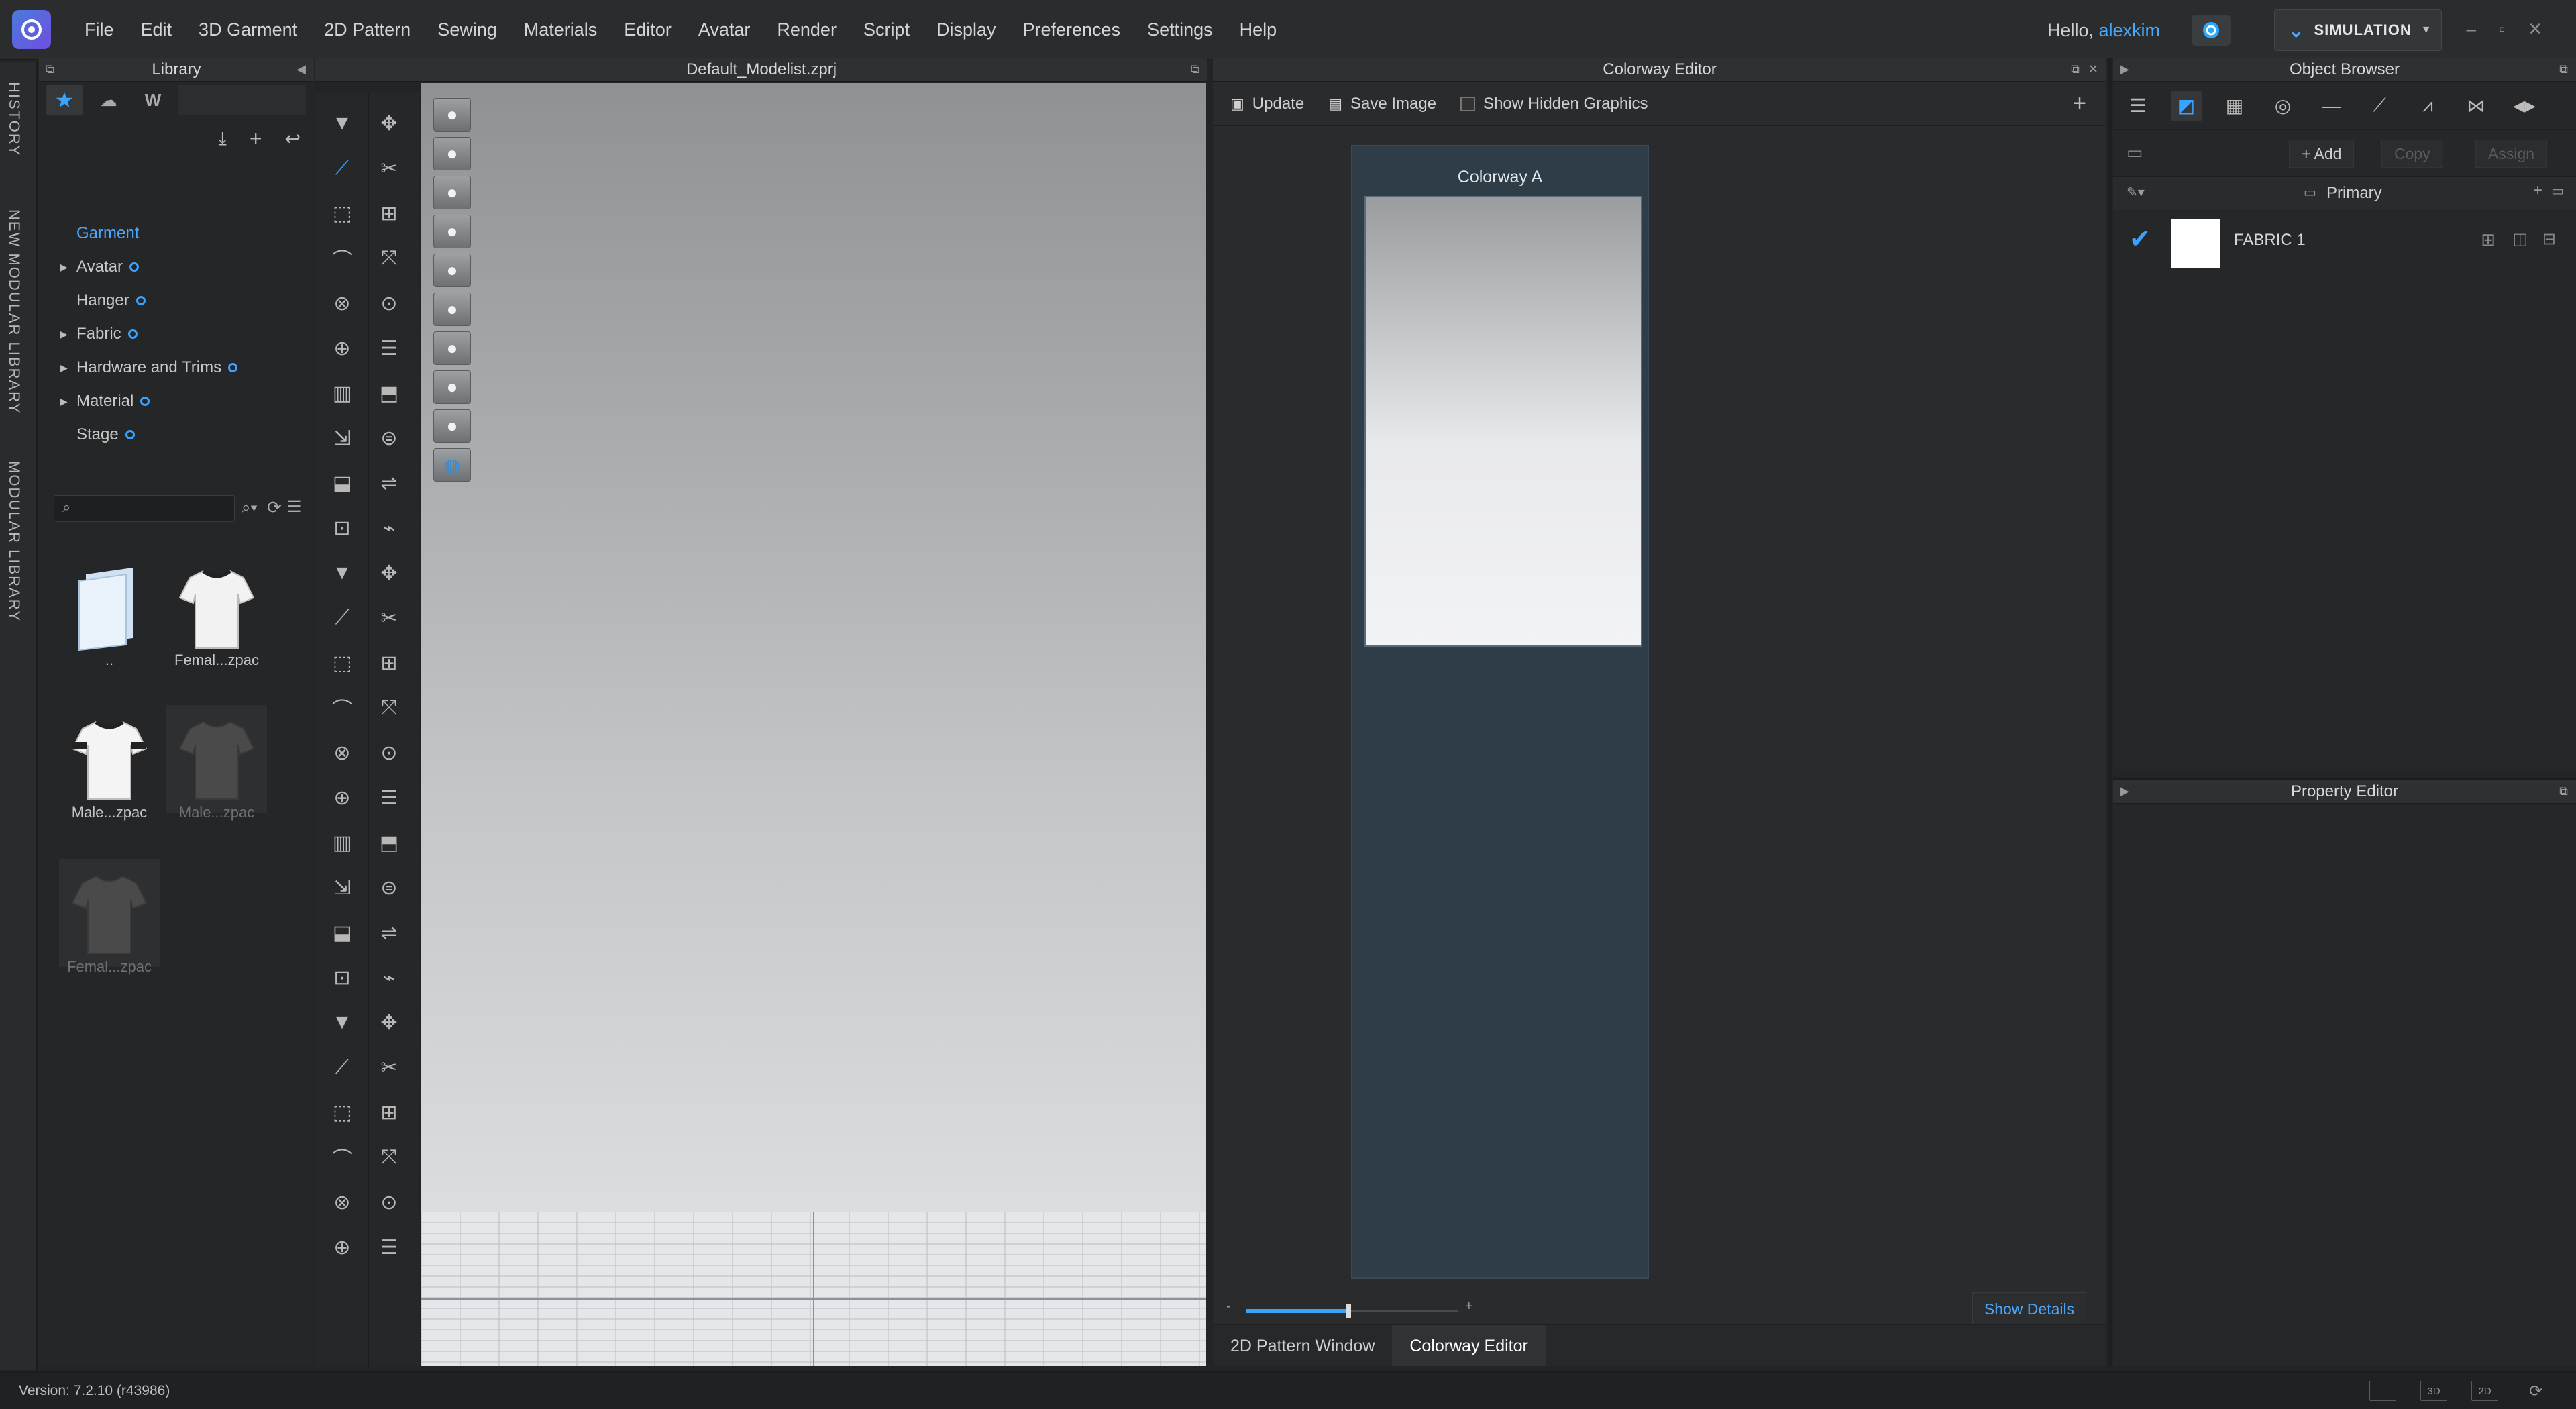 This screenshot has height=1409, width=2576. What do you see at coordinates (2282, 106) in the screenshot?
I see `button-tab: ◎` at bounding box center [2282, 106].